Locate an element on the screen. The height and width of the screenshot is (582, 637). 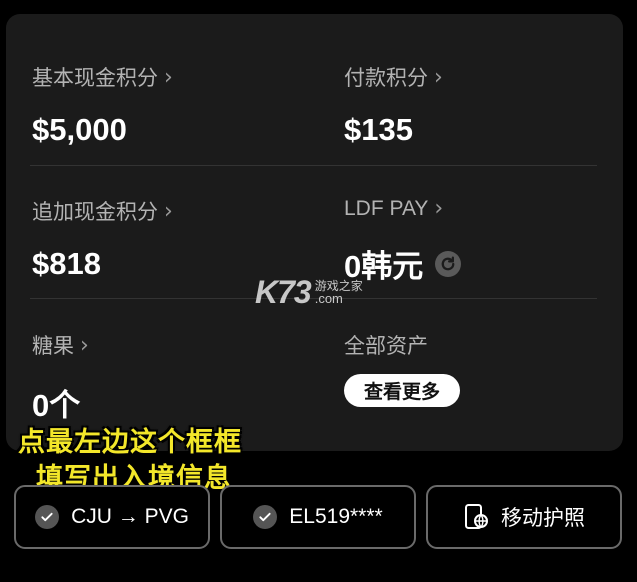
basic-cash-label-row: 基本现金积分 › is located at coordinates (102, 77).